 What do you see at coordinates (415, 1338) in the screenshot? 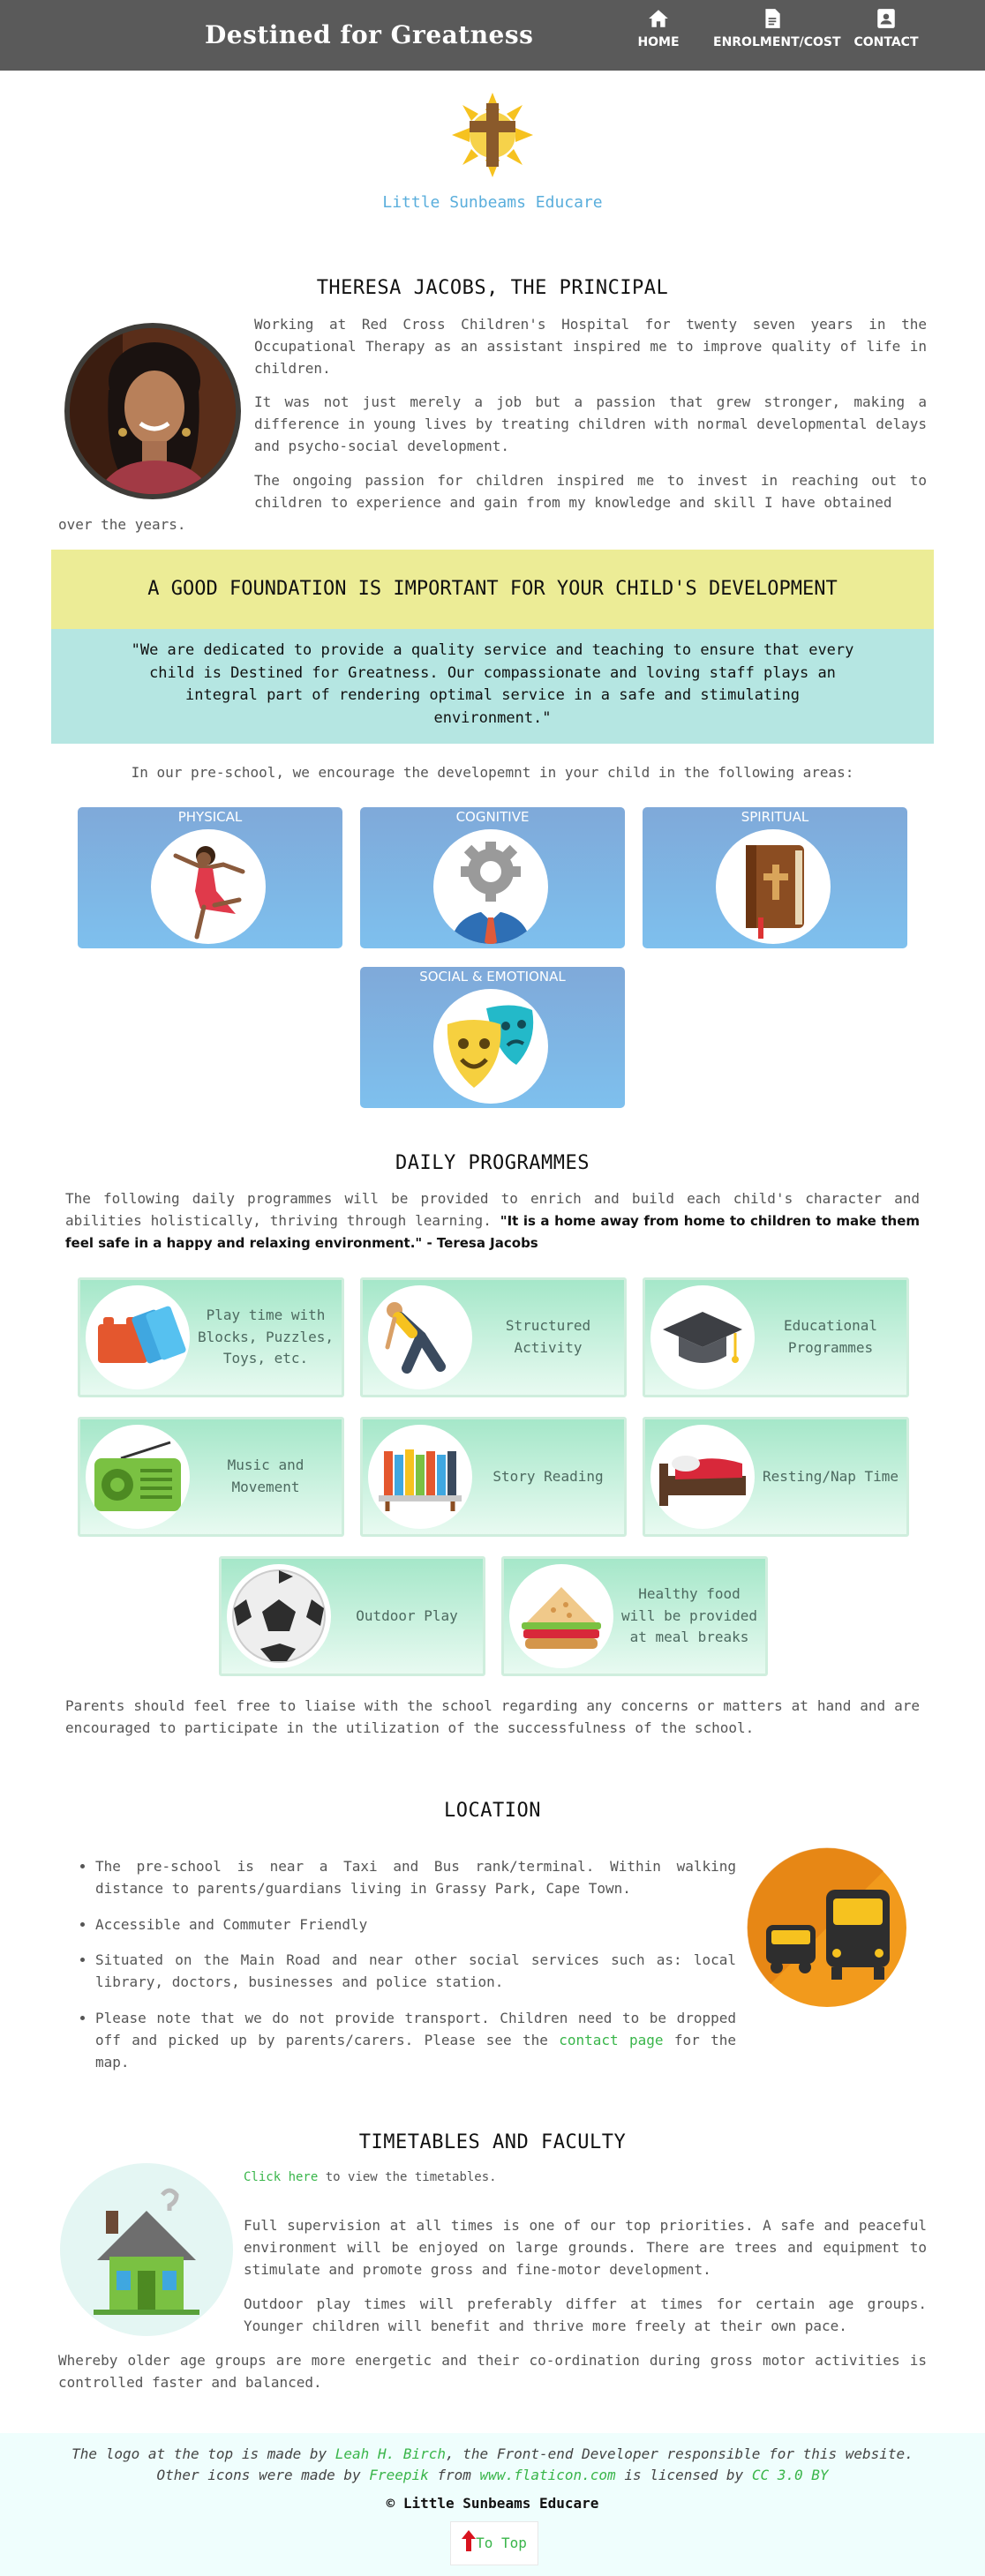
I see `stretching-person-icon` at bounding box center [415, 1338].